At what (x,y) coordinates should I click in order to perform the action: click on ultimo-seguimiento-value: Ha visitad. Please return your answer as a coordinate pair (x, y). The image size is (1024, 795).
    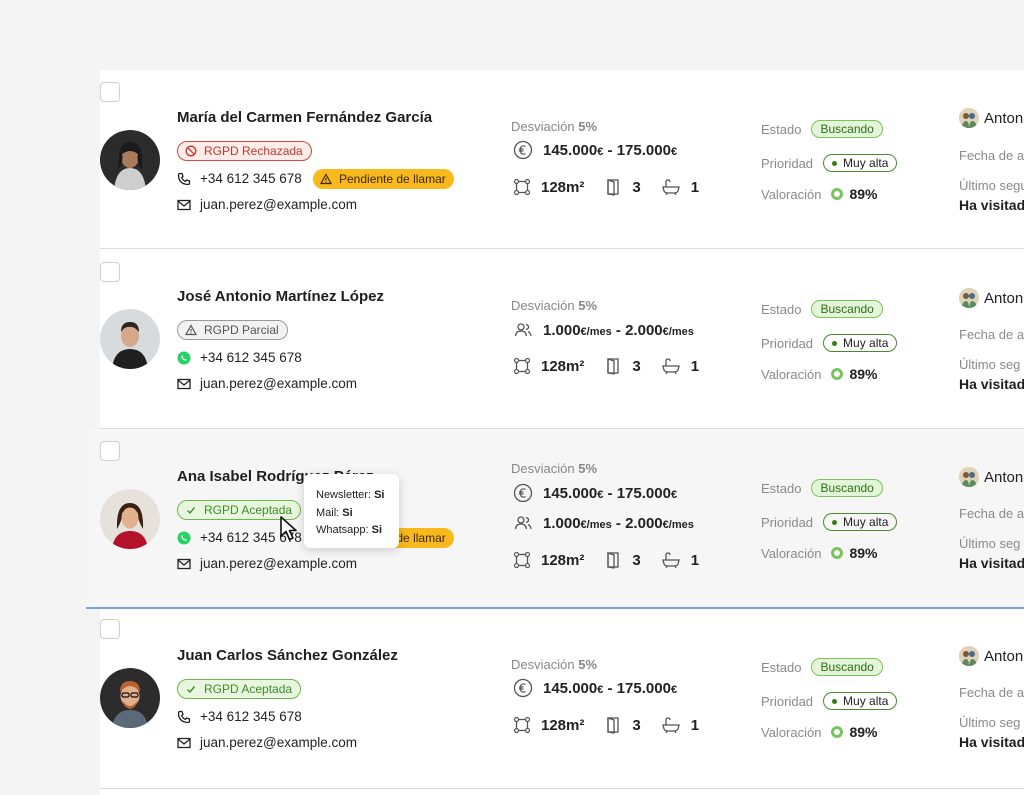
    Looking at the image, I should click on (991, 563).